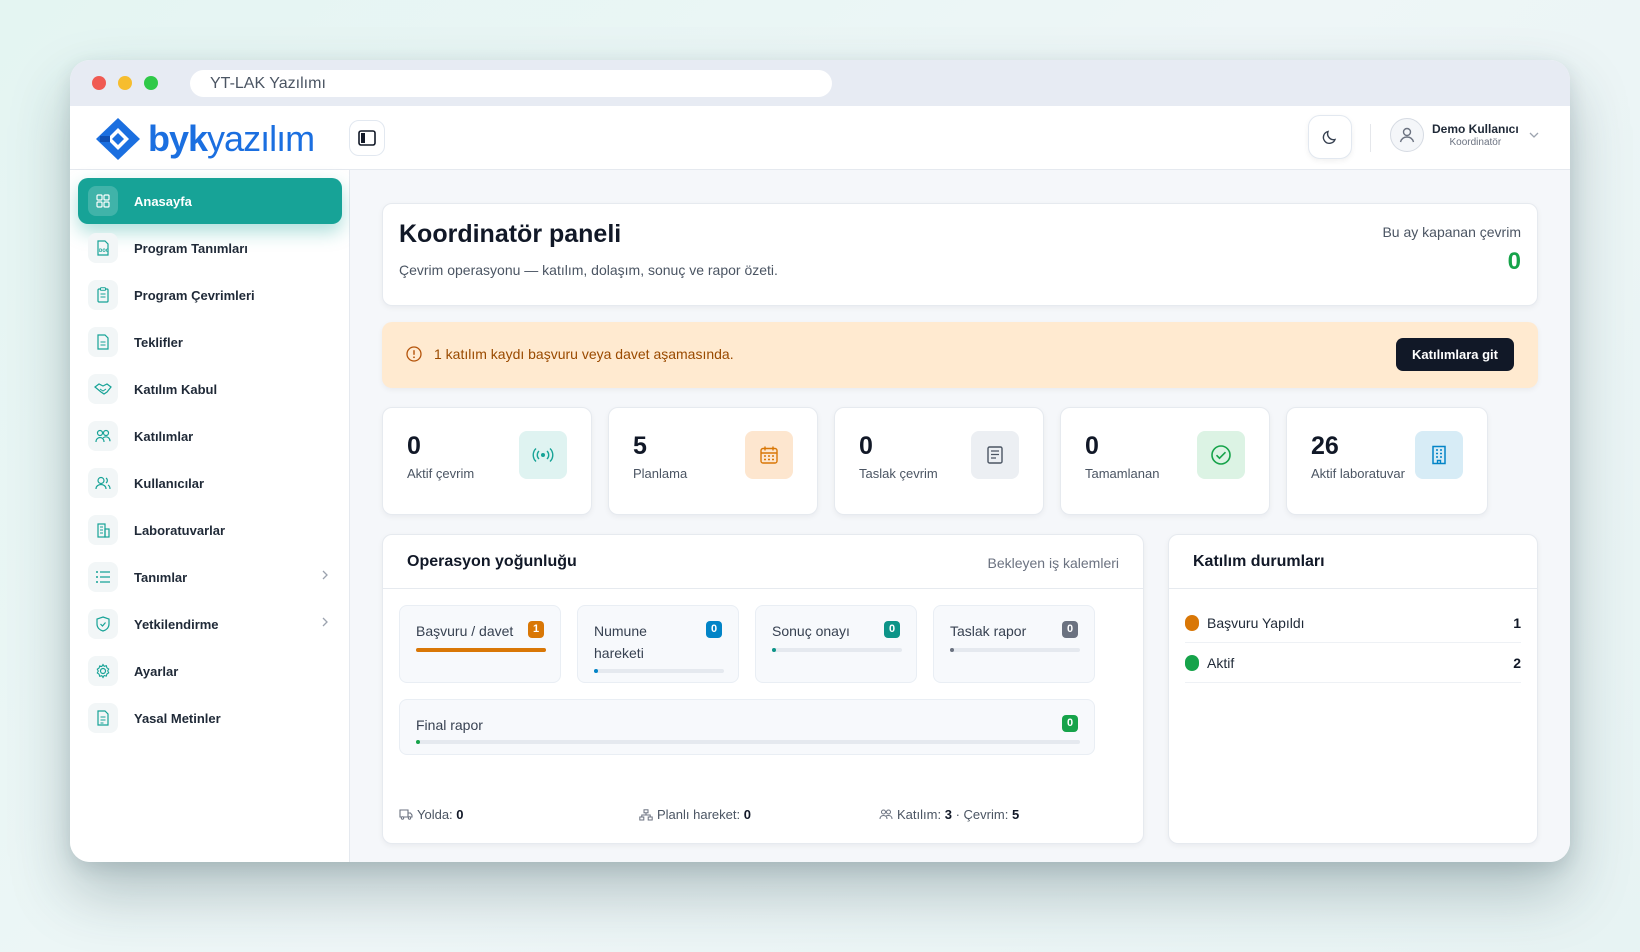 This screenshot has width=1640, height=952. What do you see at coordinates (1353, 623) in the screenshot?
I see `status-row-basvuru-yapildi: Başvuru Yapıldı 1` at bounding box center [1353, 623].